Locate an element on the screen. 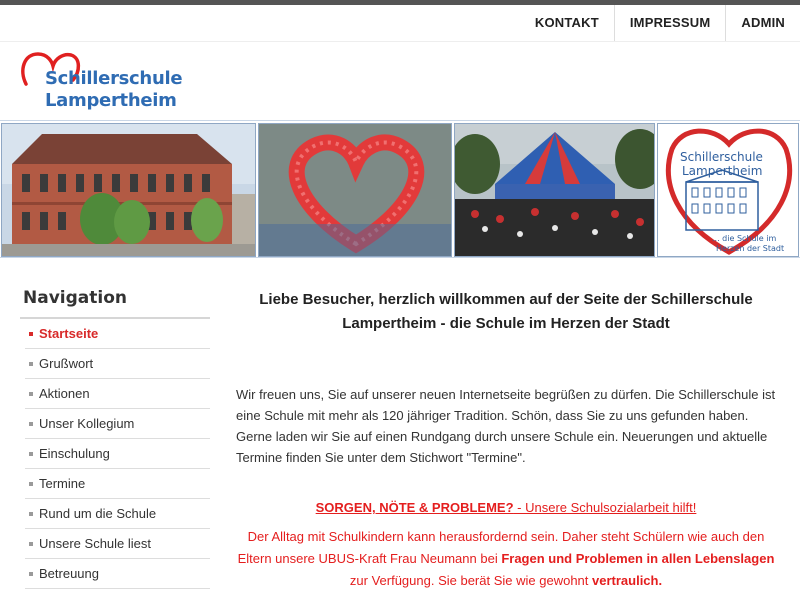 The width and height of the screenshot is (800, 600). social-work-text-2: zur Verfügung. Sie berät Sie wie gewohnt is located at coordinates (470, 580).